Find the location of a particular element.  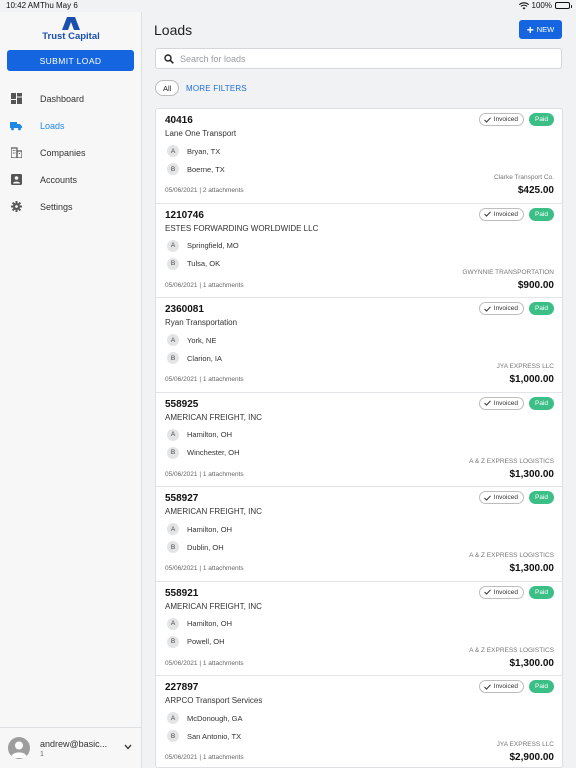

account-box-icon is located at coordinates (16, 180).